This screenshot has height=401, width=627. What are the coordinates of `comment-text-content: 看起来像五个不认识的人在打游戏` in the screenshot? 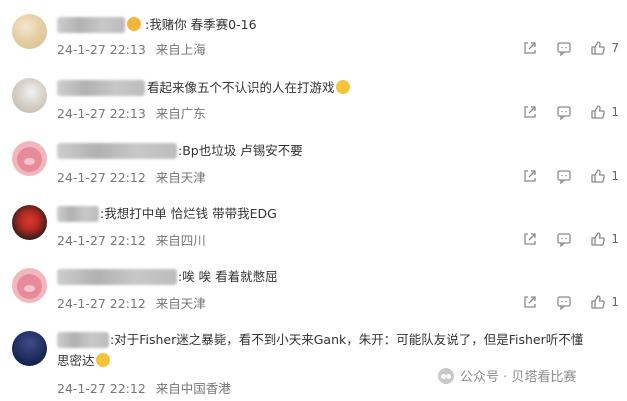 It's located at (241, 87).